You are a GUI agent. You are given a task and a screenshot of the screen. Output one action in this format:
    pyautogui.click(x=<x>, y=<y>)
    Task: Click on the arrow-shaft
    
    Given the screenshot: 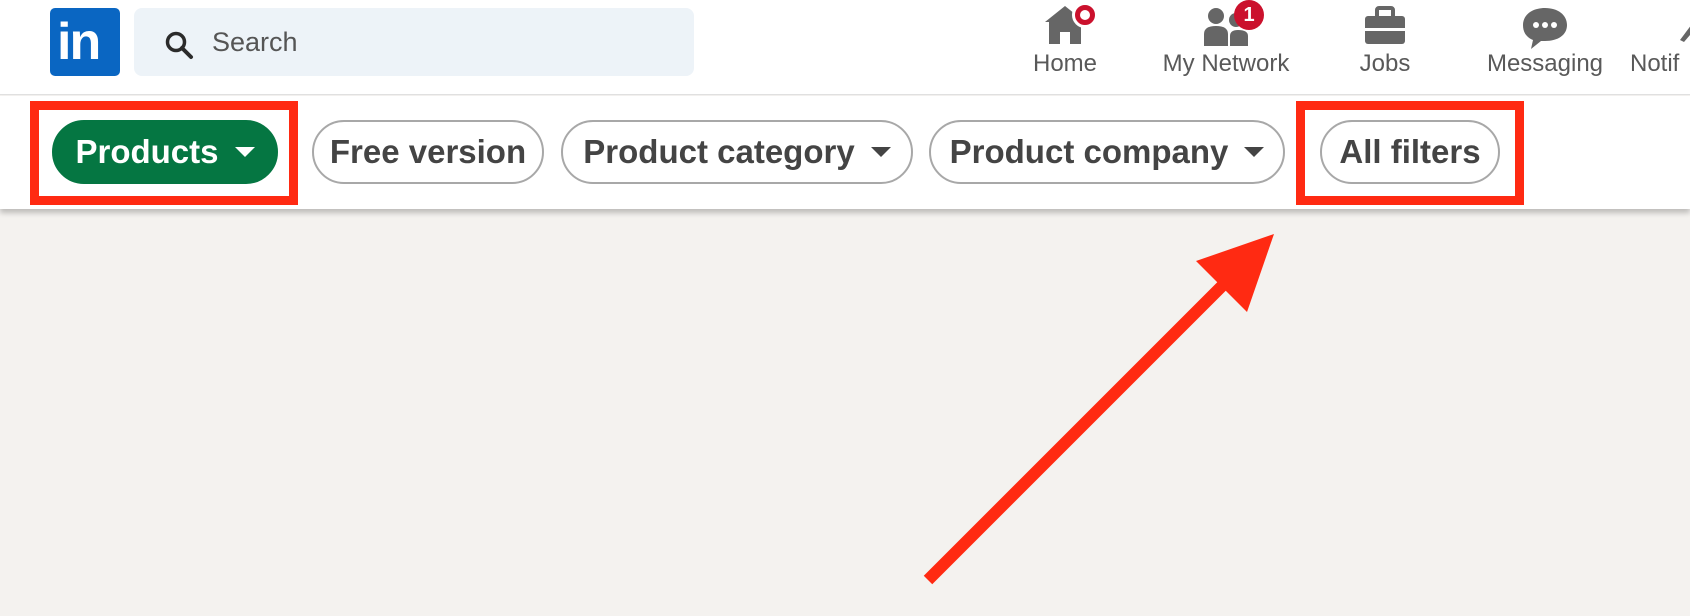 What is the action you would take?
    pyautogui.click(x=1079, y=429)
    